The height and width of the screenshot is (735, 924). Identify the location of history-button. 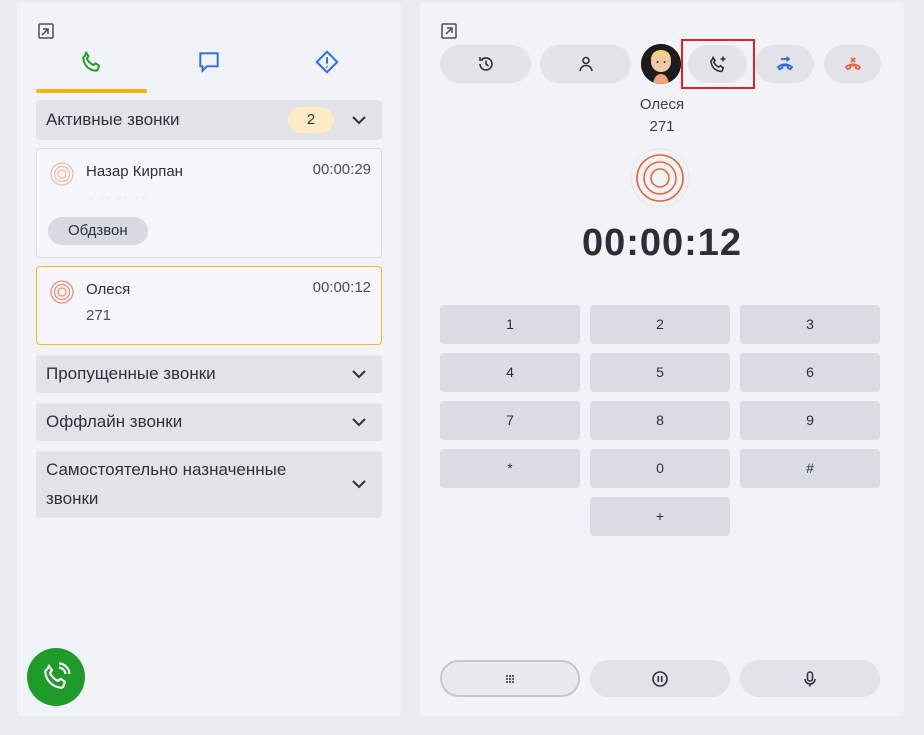
(485, 64).